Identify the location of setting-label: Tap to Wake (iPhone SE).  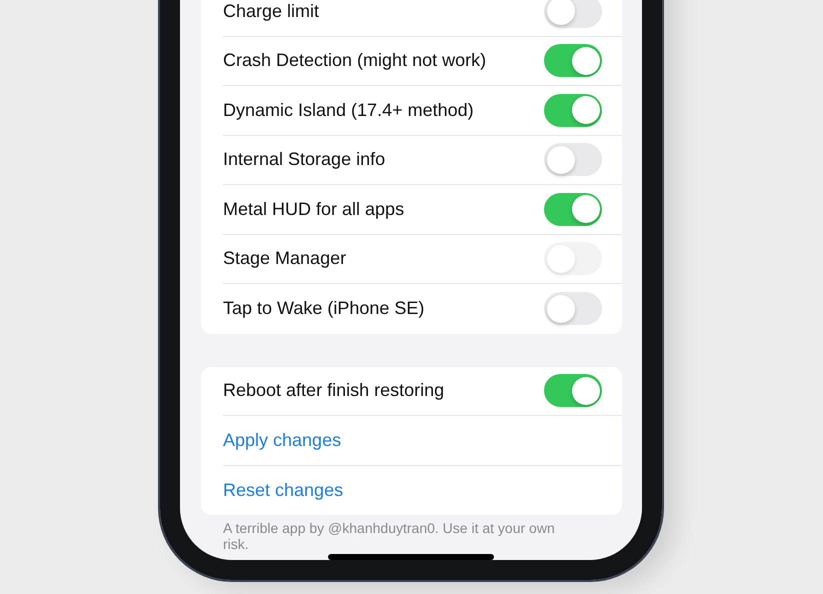
(323, 309).